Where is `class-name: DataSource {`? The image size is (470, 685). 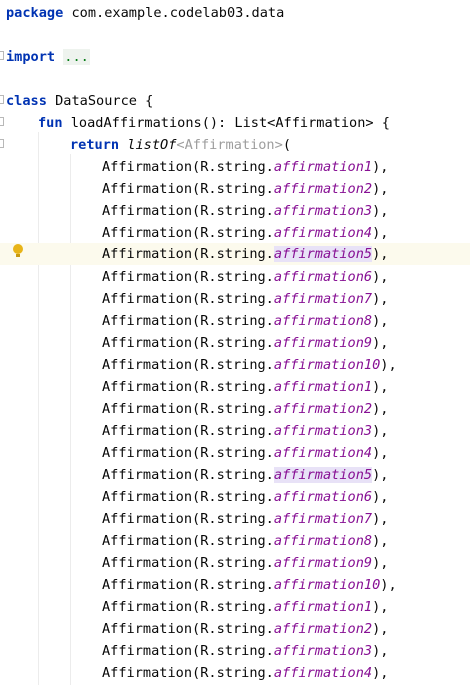
class-name: DataSource { is located at coordinates (100, 101).